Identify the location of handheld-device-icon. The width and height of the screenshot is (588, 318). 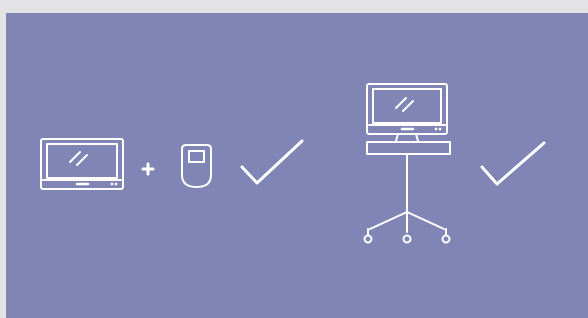
(196, 166).